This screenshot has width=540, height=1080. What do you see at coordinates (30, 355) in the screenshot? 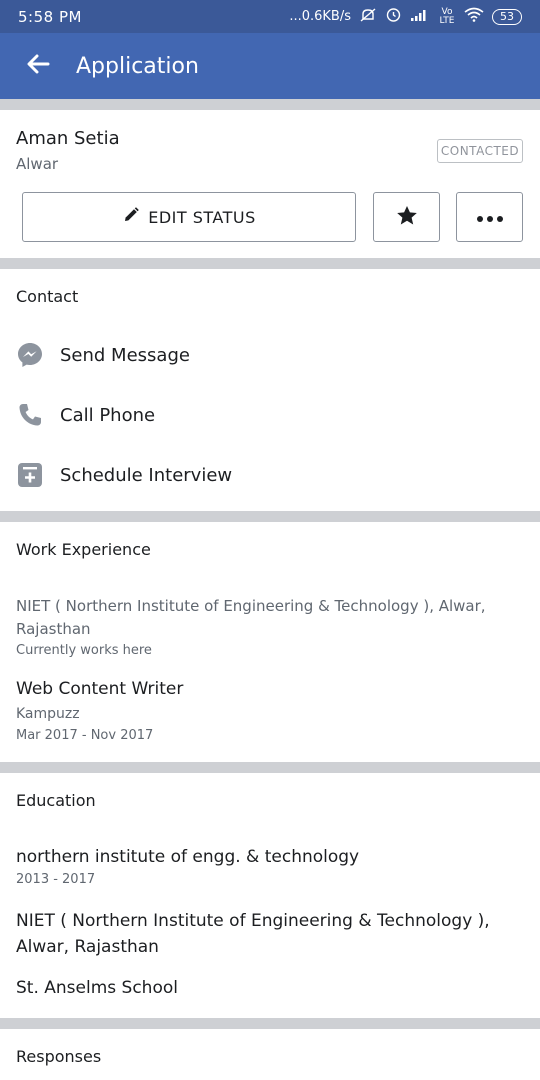
I see `messenger-icon` at bounding box center [30, 355].